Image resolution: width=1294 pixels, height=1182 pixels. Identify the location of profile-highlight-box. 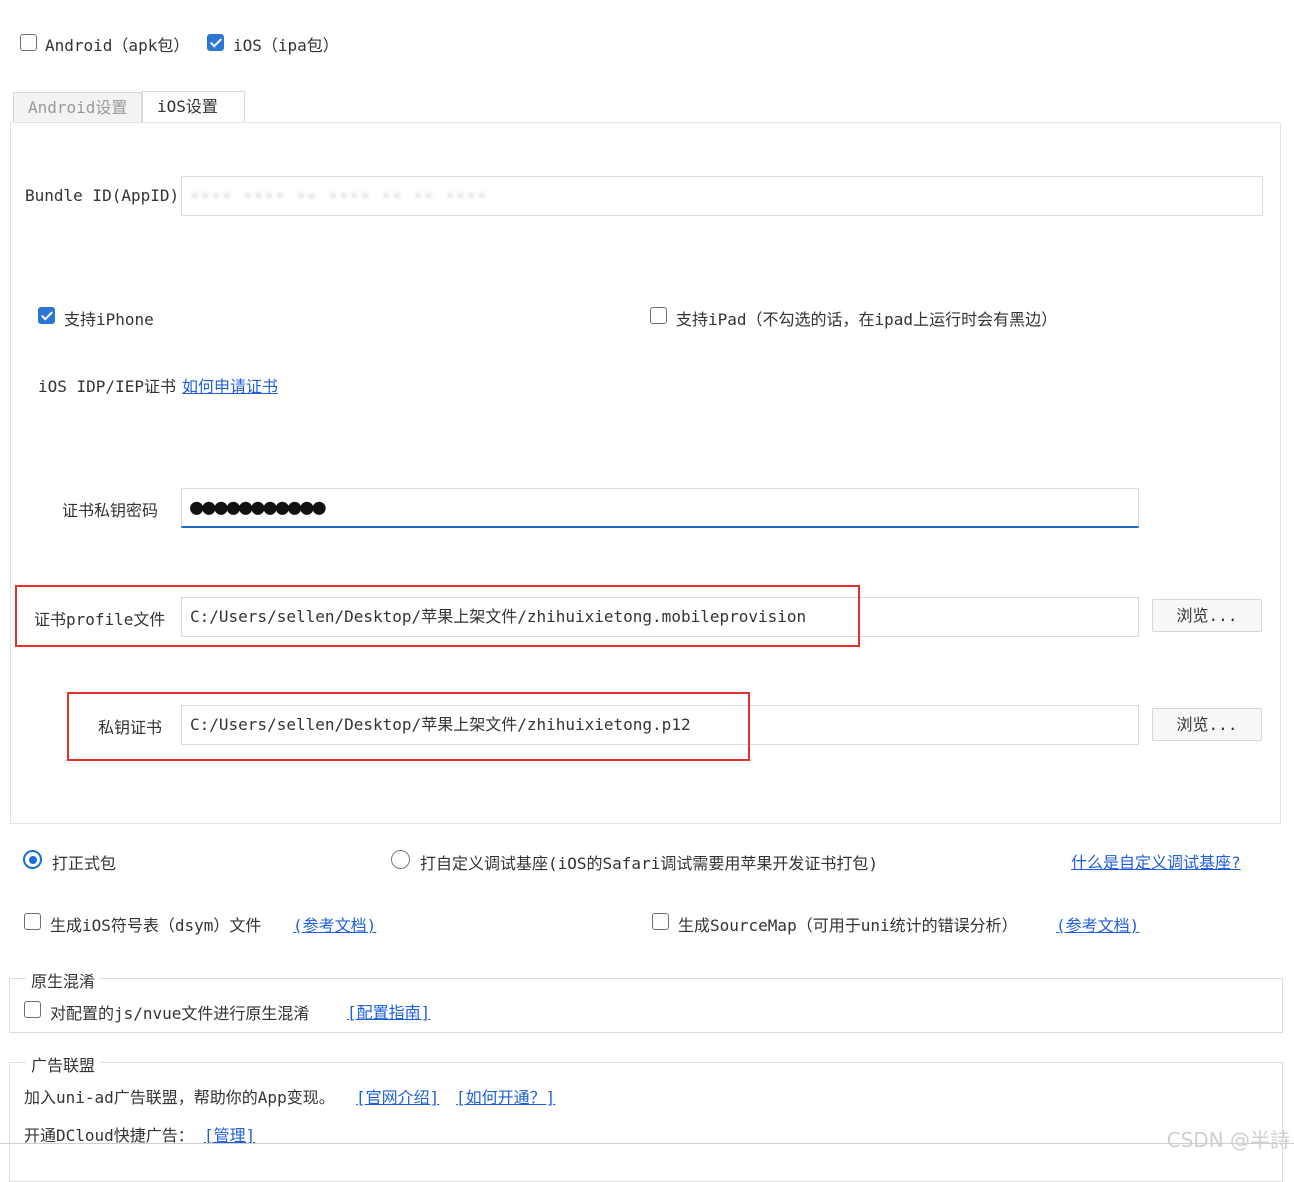
(437, 616).